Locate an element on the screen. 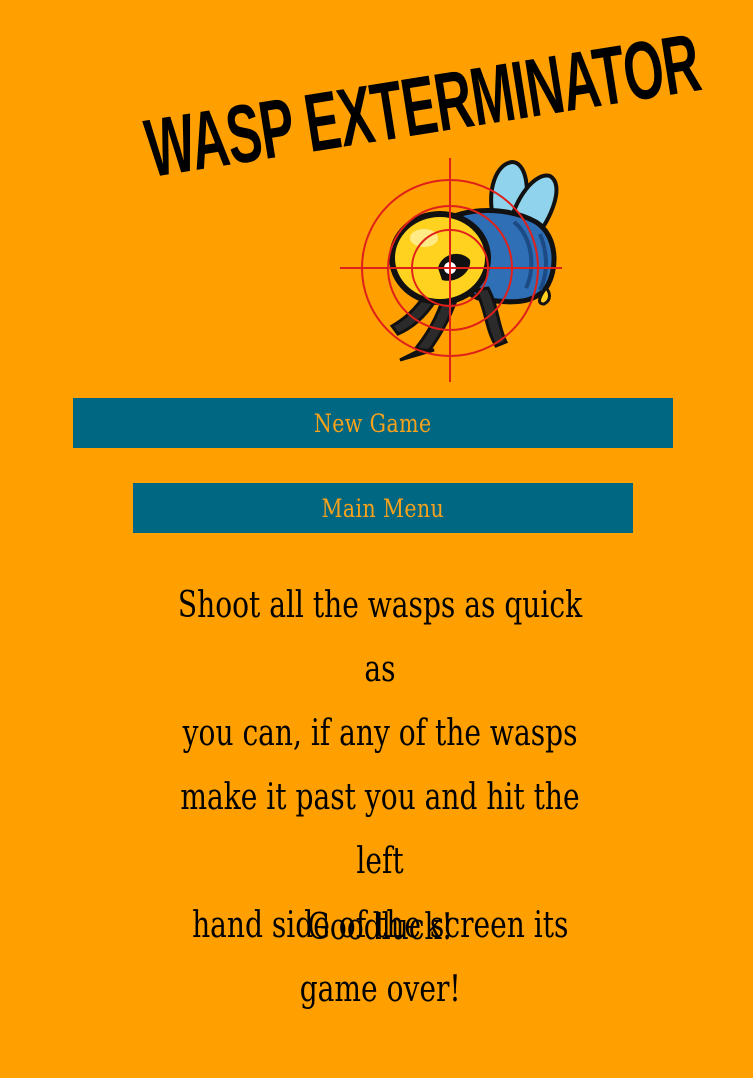 The height and width of the screenshot is (1078, 753). wasp-target-icon is located at coordinates (451, 270).